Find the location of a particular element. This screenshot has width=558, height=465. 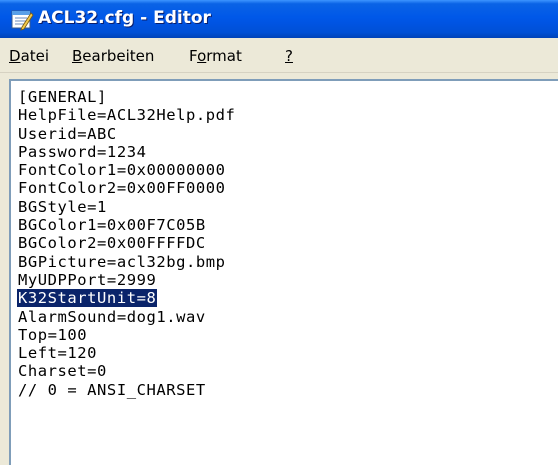

text-line: FontColor2=0x00FF0000 is located at coordinates (126, 188).